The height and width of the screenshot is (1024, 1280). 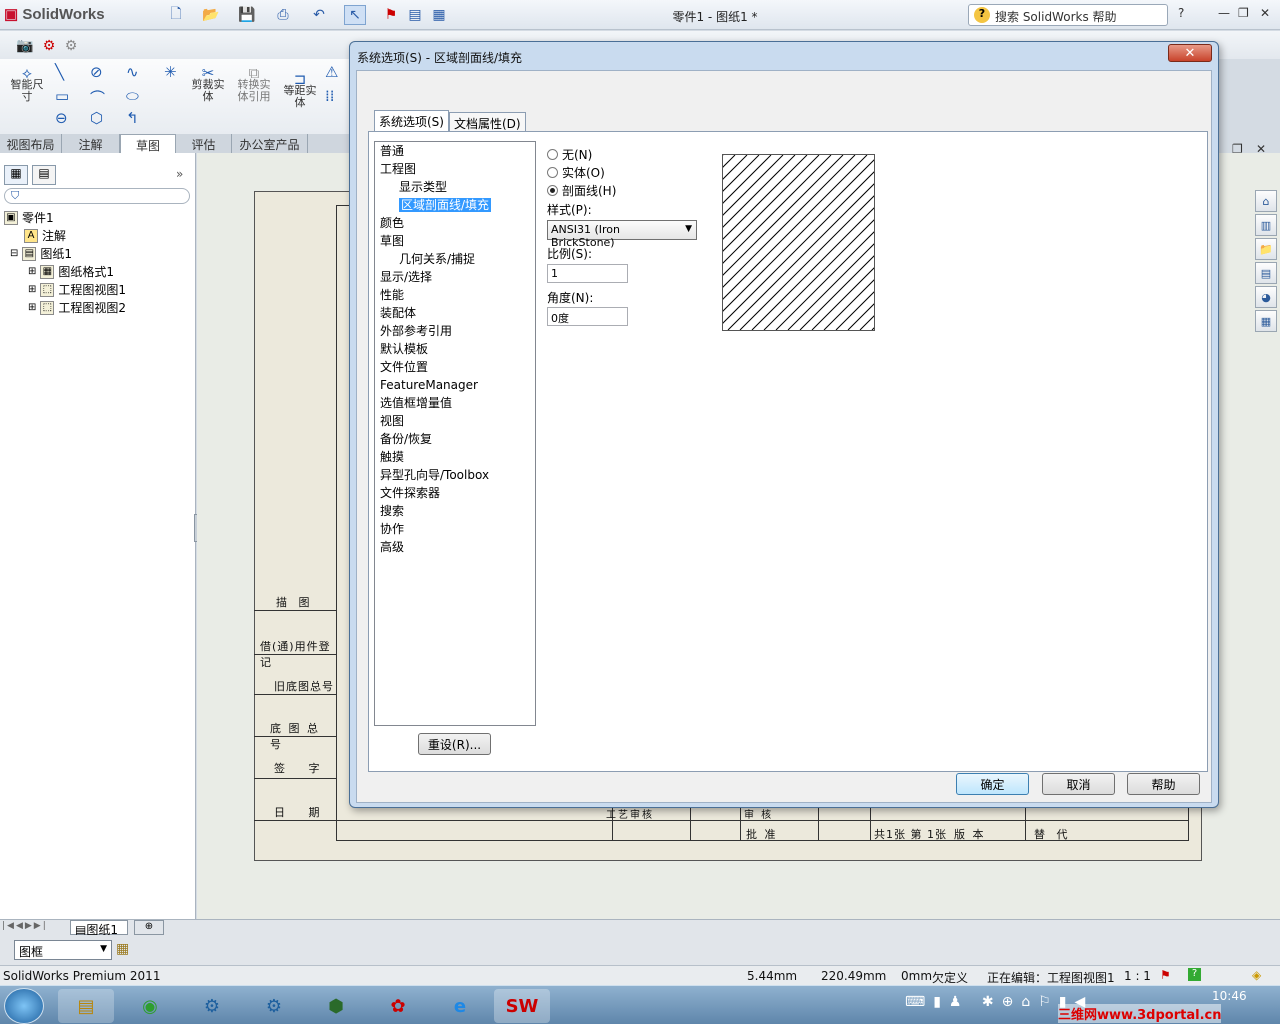 What do you see at coordinates (149, 927) in the screenshot?
I see `add-sheet-icon: ⊕` at bounding box center [149, 927].